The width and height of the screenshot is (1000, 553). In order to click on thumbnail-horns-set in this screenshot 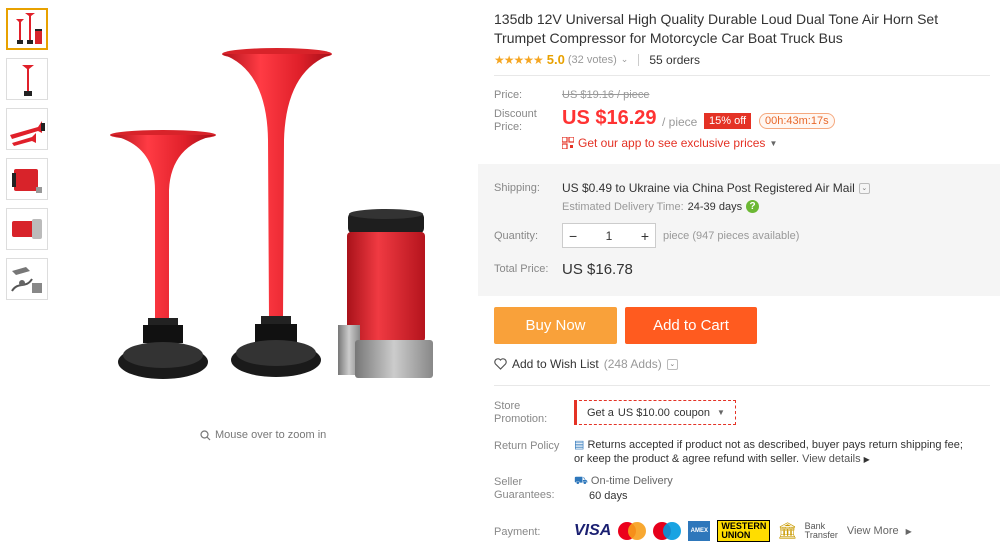, I will do `click(27, 29)`.